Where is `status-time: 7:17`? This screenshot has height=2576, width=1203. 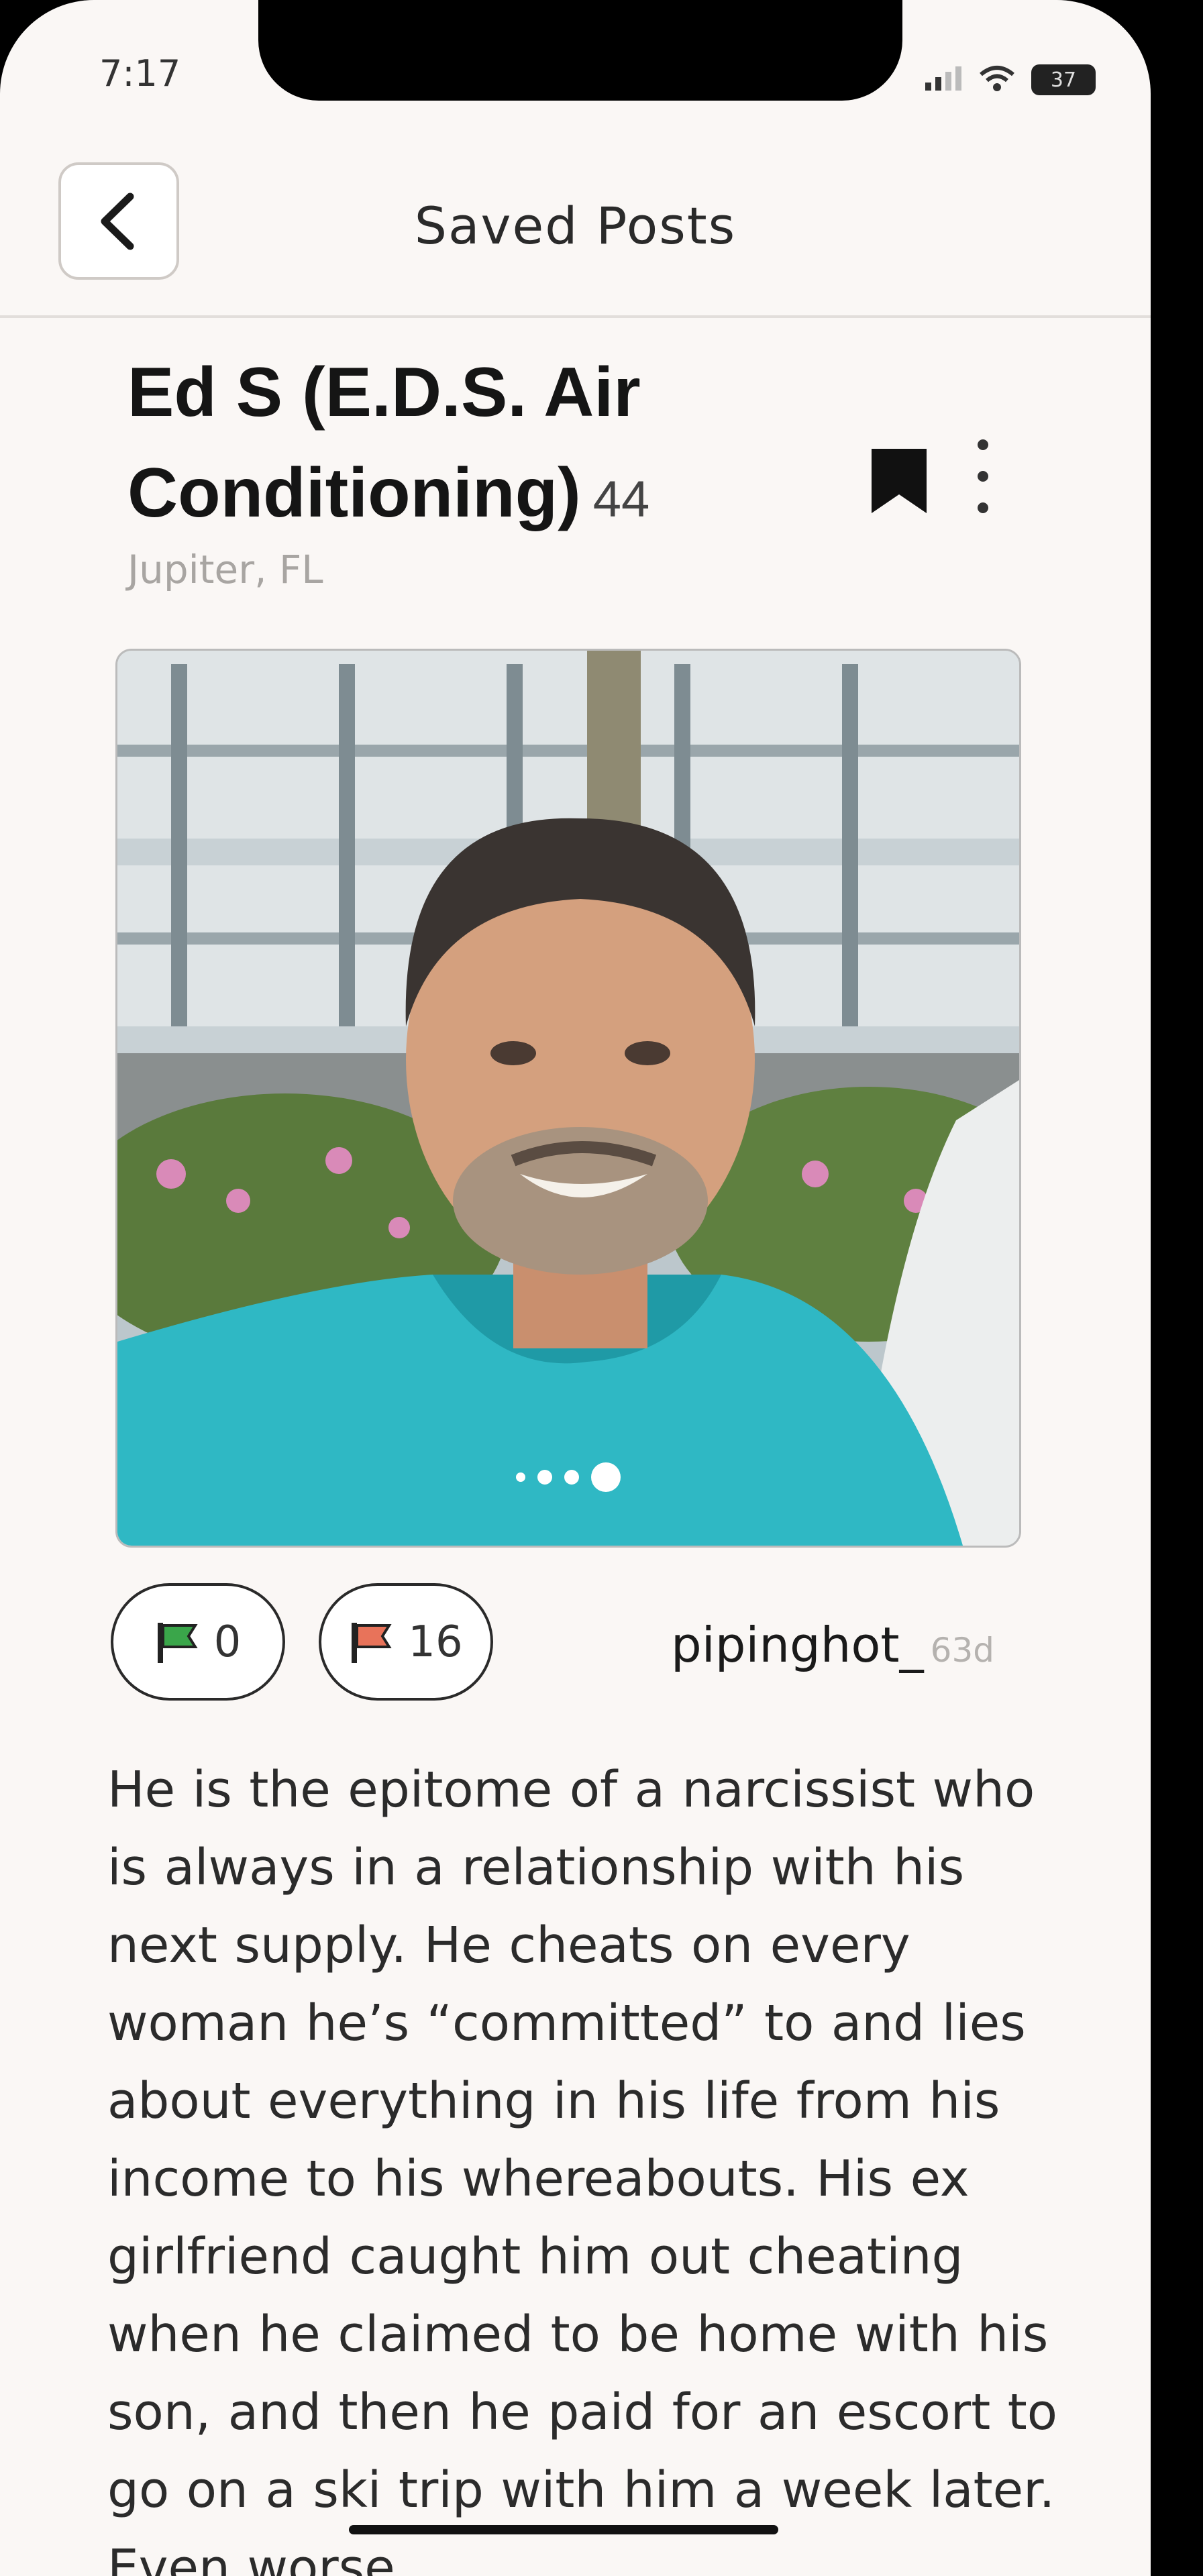
status-time: 7:17 is located at coordinates (140, 73).